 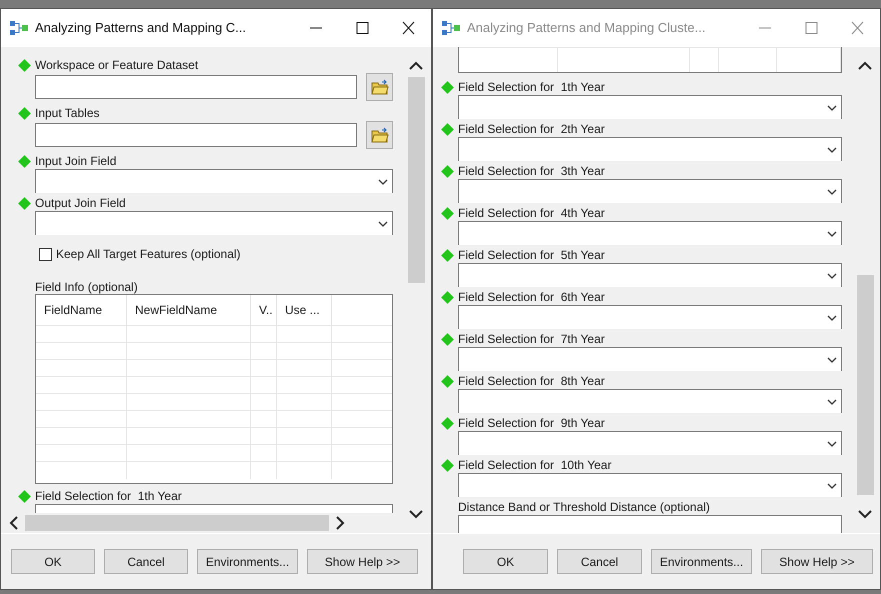 What do you see at coordinates (531, 297) in the screenshot?
I see `field-label: Field Selection for 6th Year` at bounding box center [531, 297].